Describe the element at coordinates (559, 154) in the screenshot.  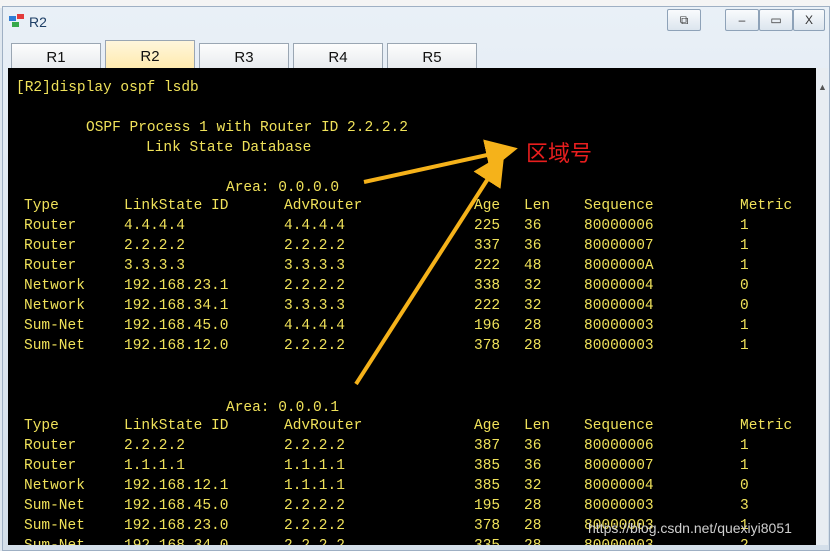
I see `annotation-label: 区域号` at that location.